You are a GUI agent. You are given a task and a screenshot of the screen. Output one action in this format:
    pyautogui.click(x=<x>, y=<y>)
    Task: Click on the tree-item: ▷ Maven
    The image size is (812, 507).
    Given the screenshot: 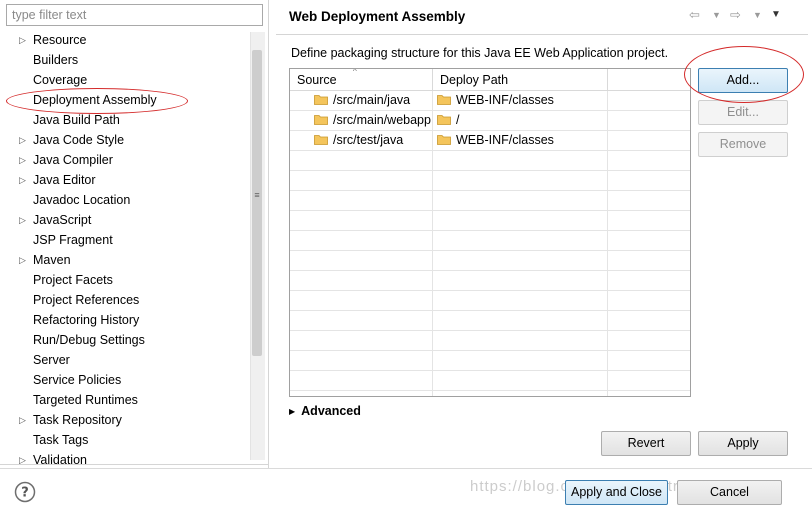 What is the action you would take?
    pyautogui.click(x=120, y=260)
    